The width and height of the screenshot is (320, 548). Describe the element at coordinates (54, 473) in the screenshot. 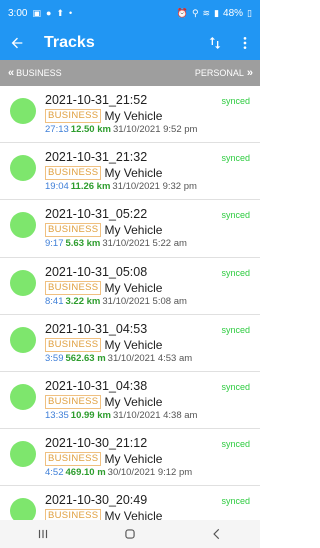

I see `track-duration: 4:52` at that location.